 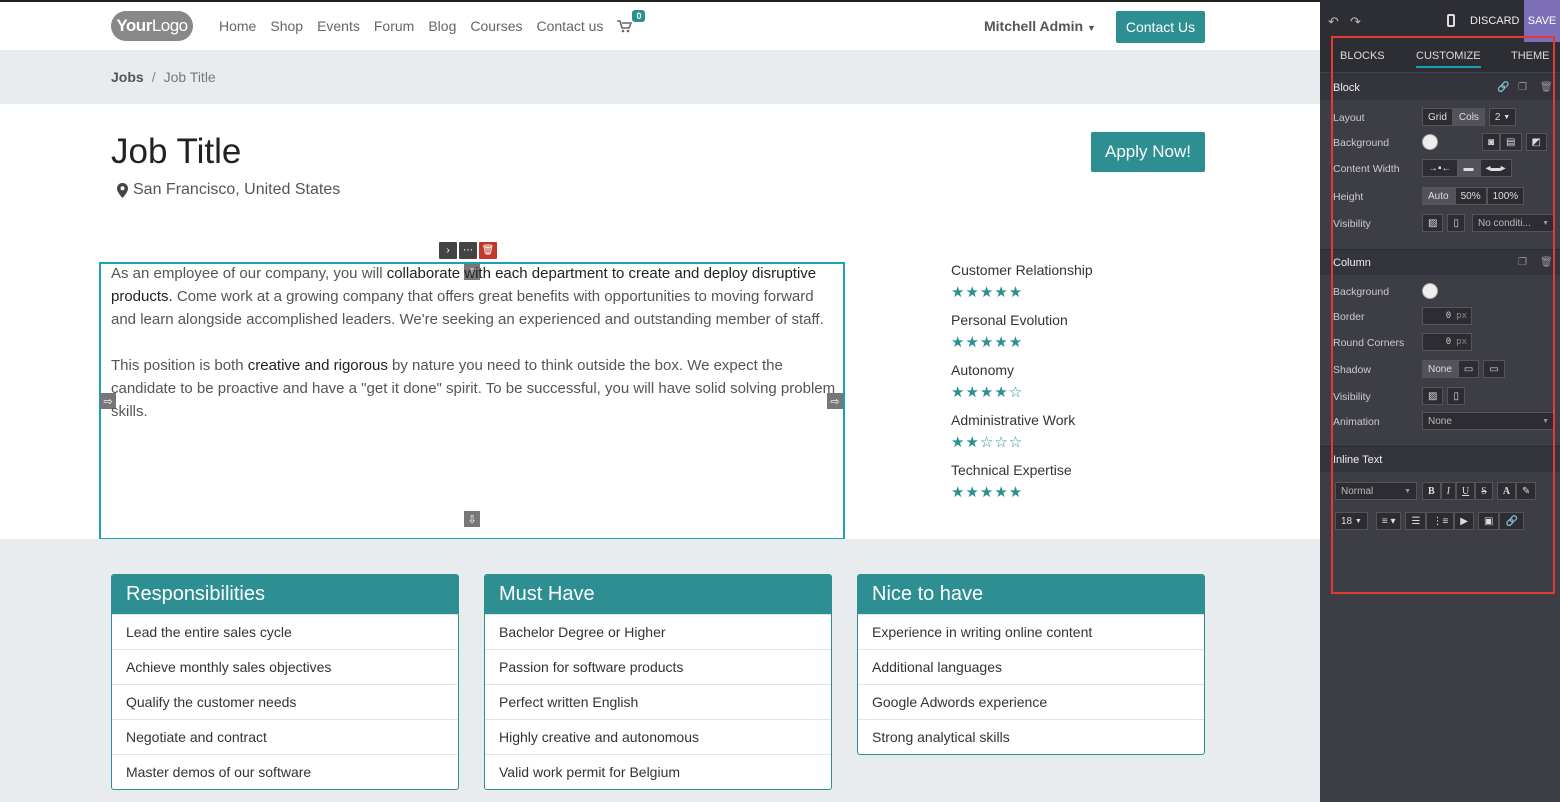 I want to click on height-auto-button: Auto, so click(x=1438, y=196).